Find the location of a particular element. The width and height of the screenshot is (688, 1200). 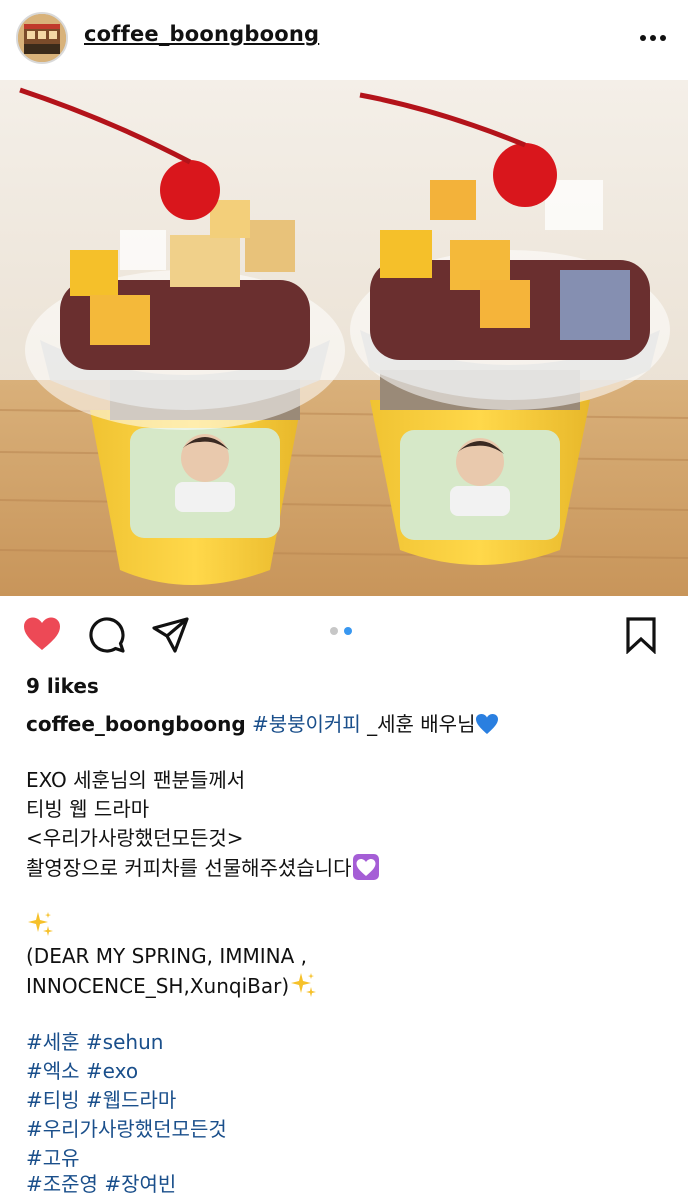

hashtag-line-4: #우리가사랑했던모든것 is located at coordinates (126, 1129).